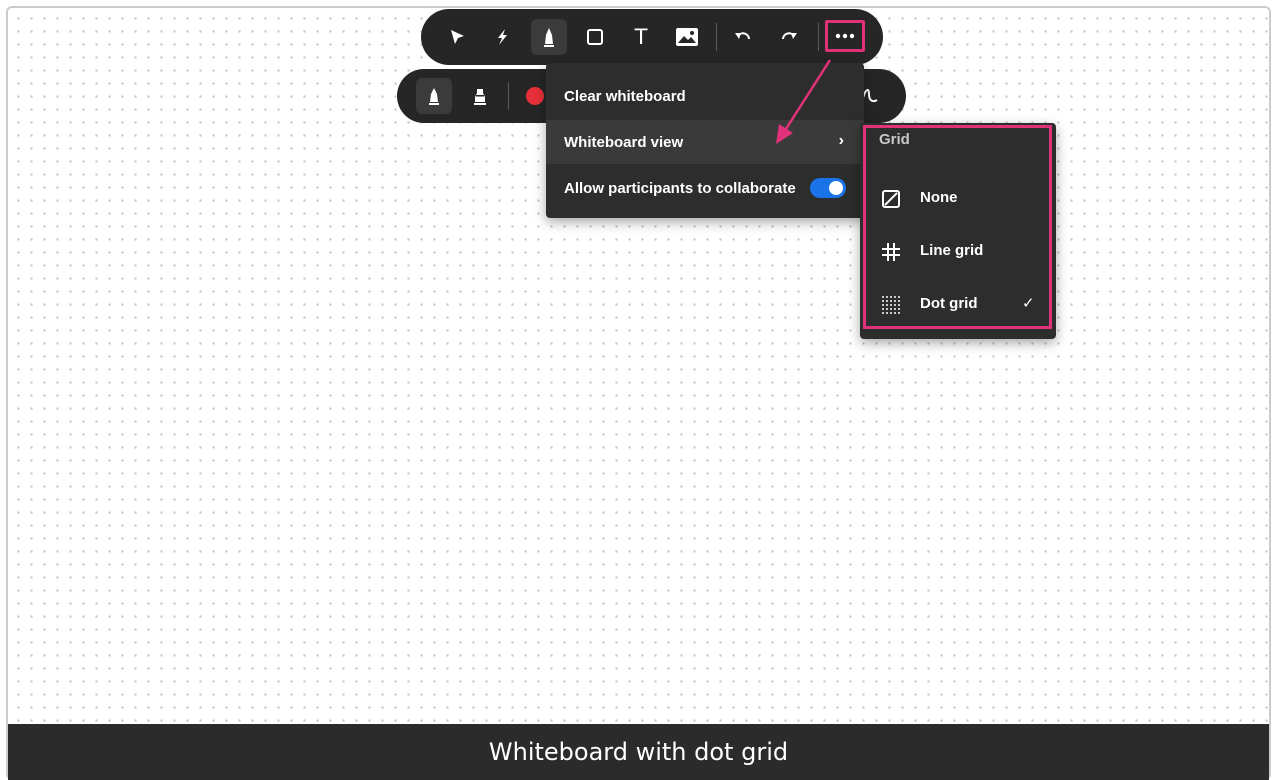 This screenshot has height=780, width=1277. I want to click on grid-option-label: Dot grid, so click(949, 303).